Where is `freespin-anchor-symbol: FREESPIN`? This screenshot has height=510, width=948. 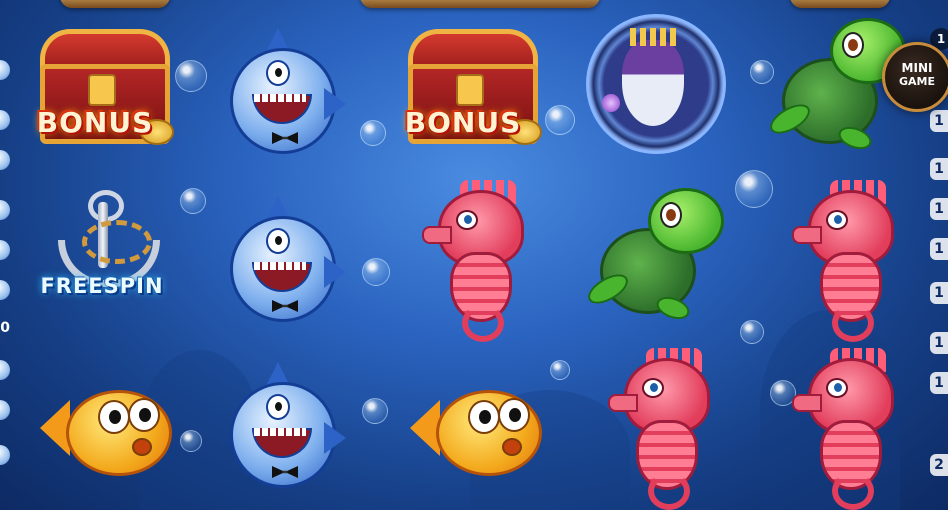 freespin-anchor-symbol: FREESPIN is located at coordinates (102, 250).